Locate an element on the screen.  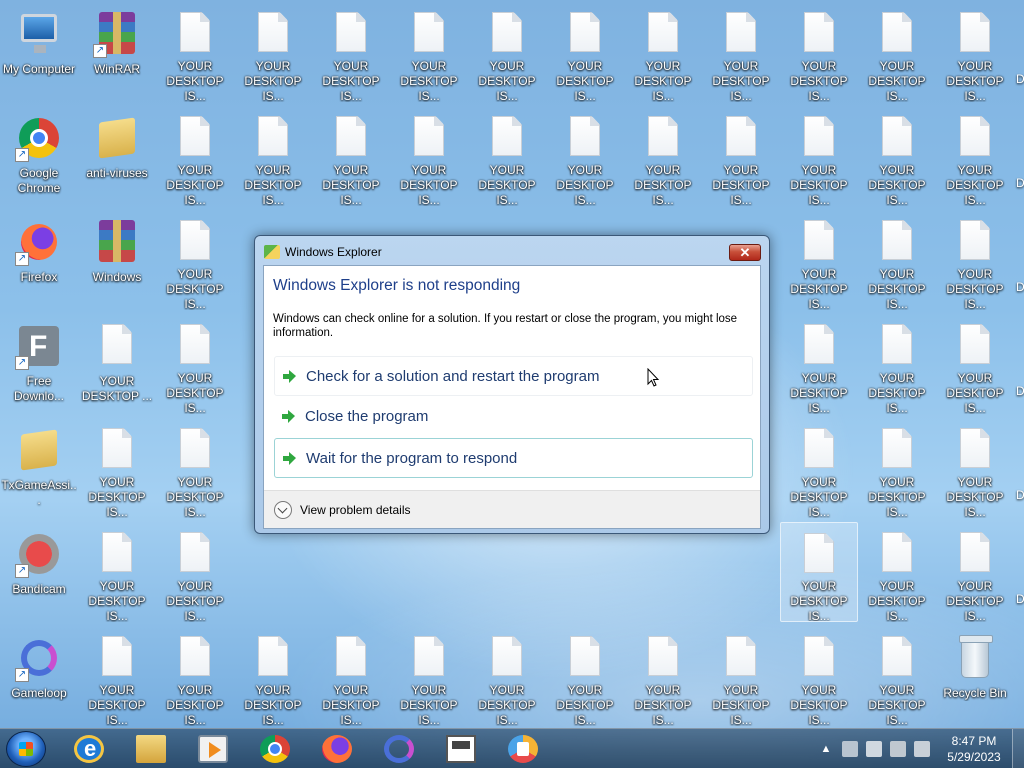
firefox-icon is located at coordinates (337, 749).